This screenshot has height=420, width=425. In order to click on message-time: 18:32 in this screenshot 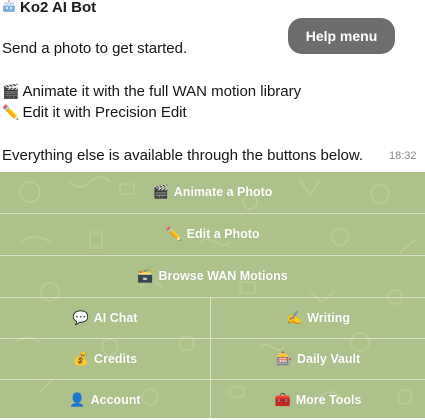, I will do `click(403, 156)`.